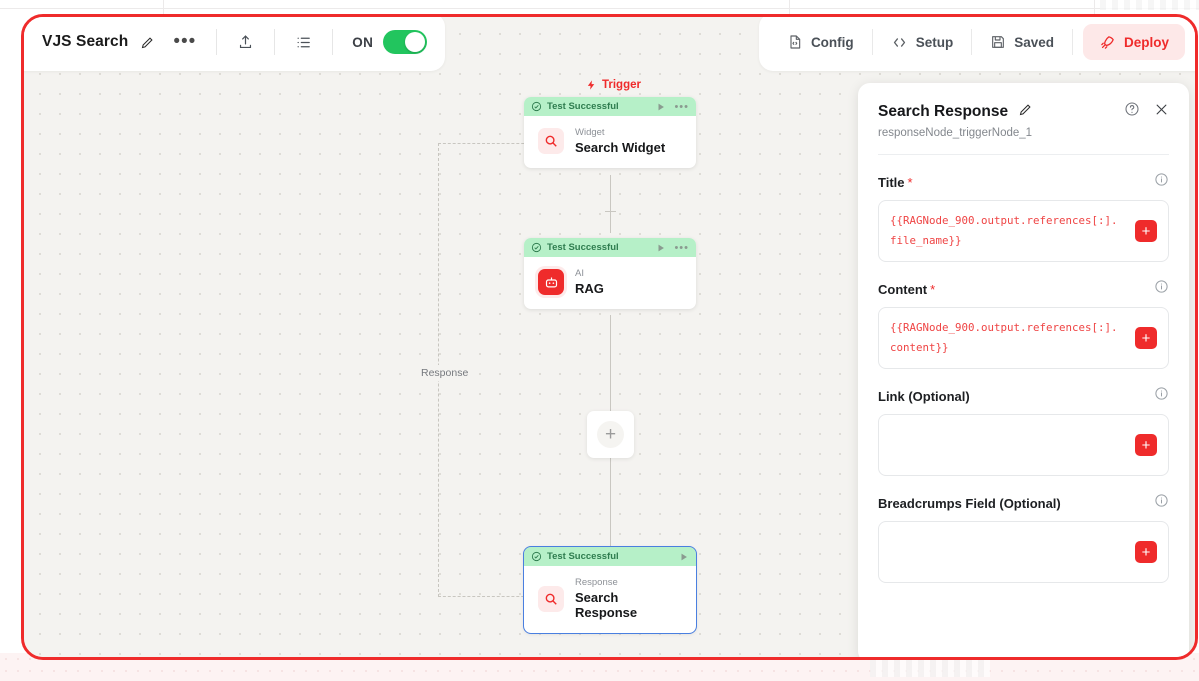 The height and width of the screenshot is (681, 1199). I want to click on field-label-row: Breadcrumps Field (Optional), so click(1023, 503).